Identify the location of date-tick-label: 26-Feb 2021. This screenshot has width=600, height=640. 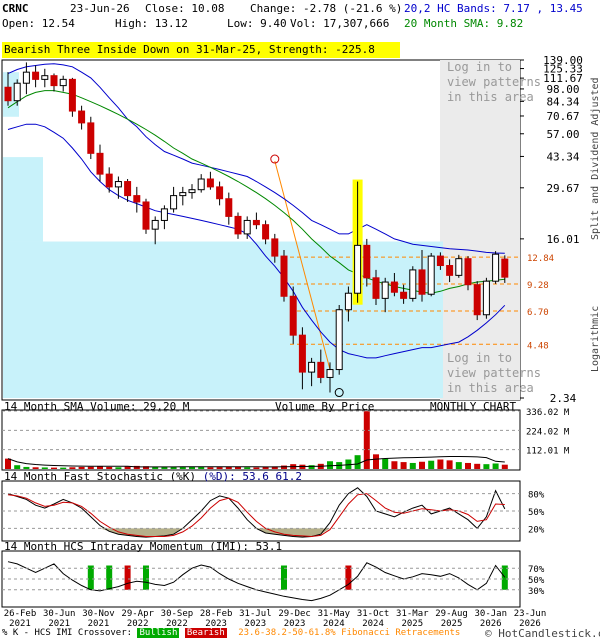
(20, 619).